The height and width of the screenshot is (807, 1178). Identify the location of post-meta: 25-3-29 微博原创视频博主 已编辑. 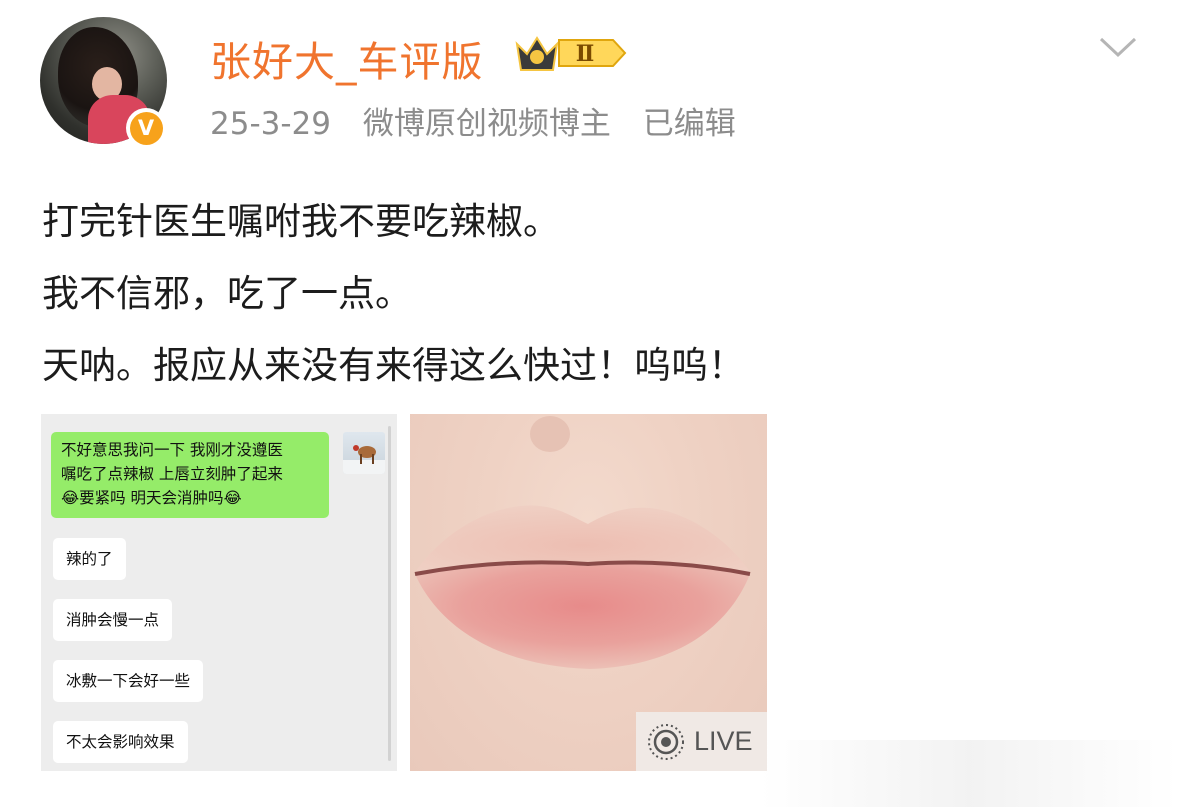
(484, 120).